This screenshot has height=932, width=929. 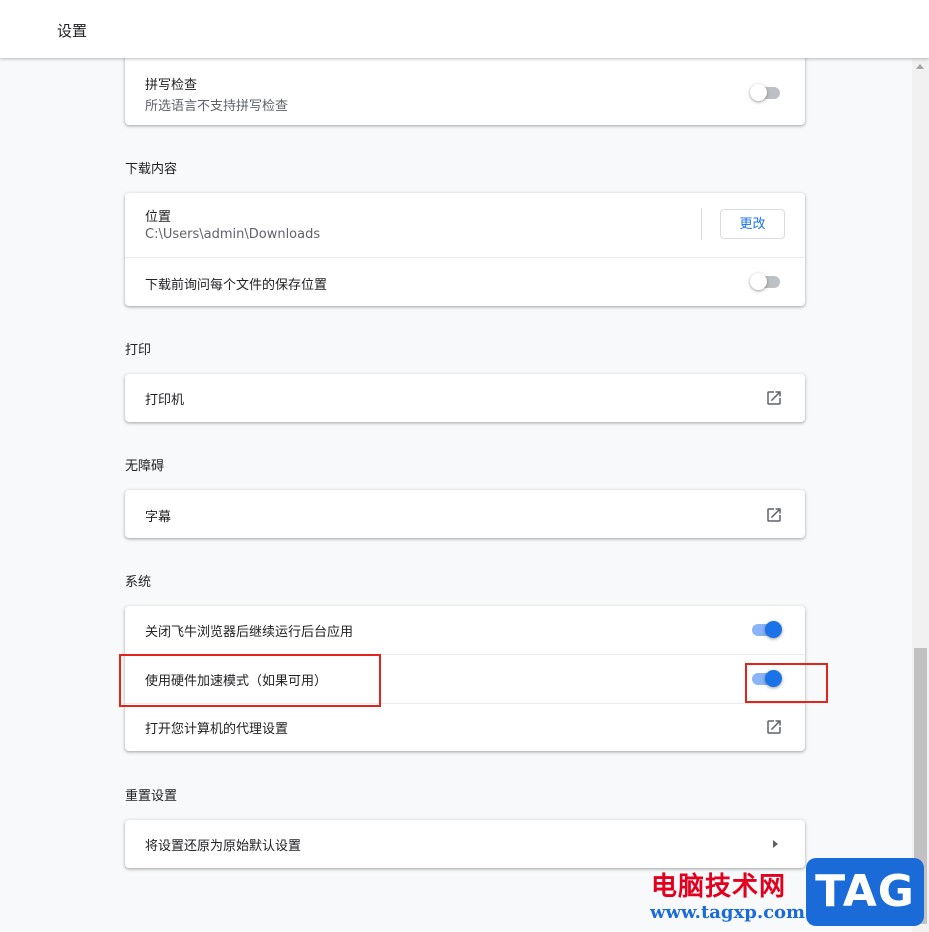 I want to click on accessibility-card: 字幕, so click(x=465, y=514).